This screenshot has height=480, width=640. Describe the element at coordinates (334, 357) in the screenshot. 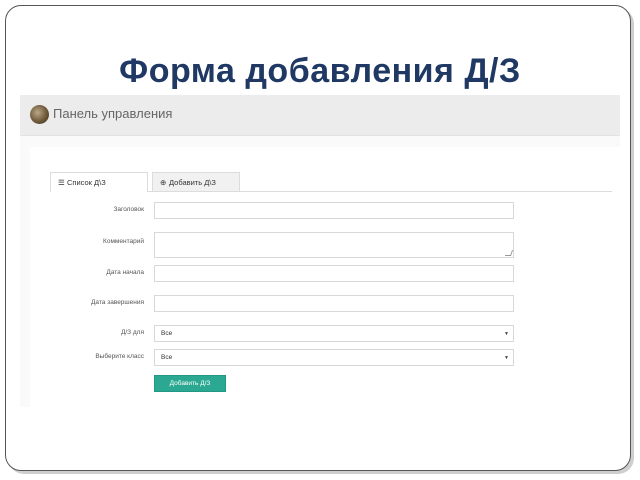

I see `class-select: Все ▼` at that location.